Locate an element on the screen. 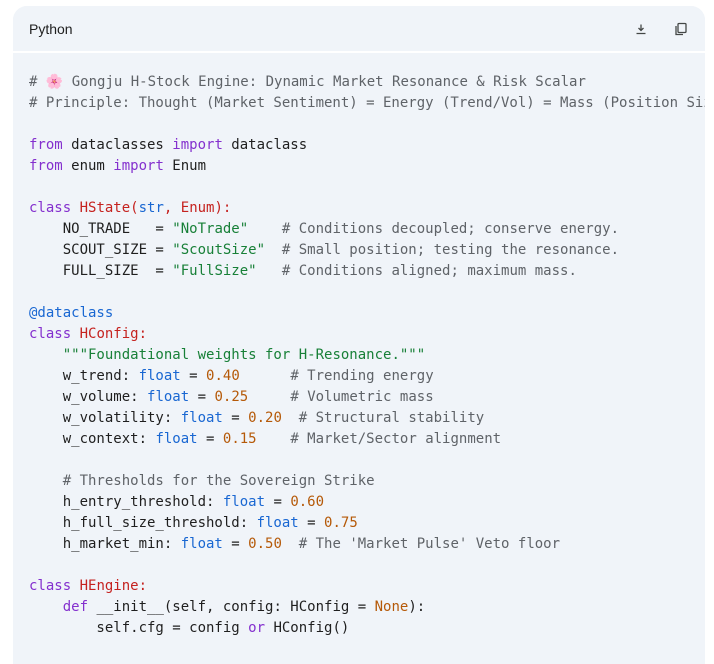 This screenshot has height=664, width=714. code-actions is located at coordinates (661, 29).